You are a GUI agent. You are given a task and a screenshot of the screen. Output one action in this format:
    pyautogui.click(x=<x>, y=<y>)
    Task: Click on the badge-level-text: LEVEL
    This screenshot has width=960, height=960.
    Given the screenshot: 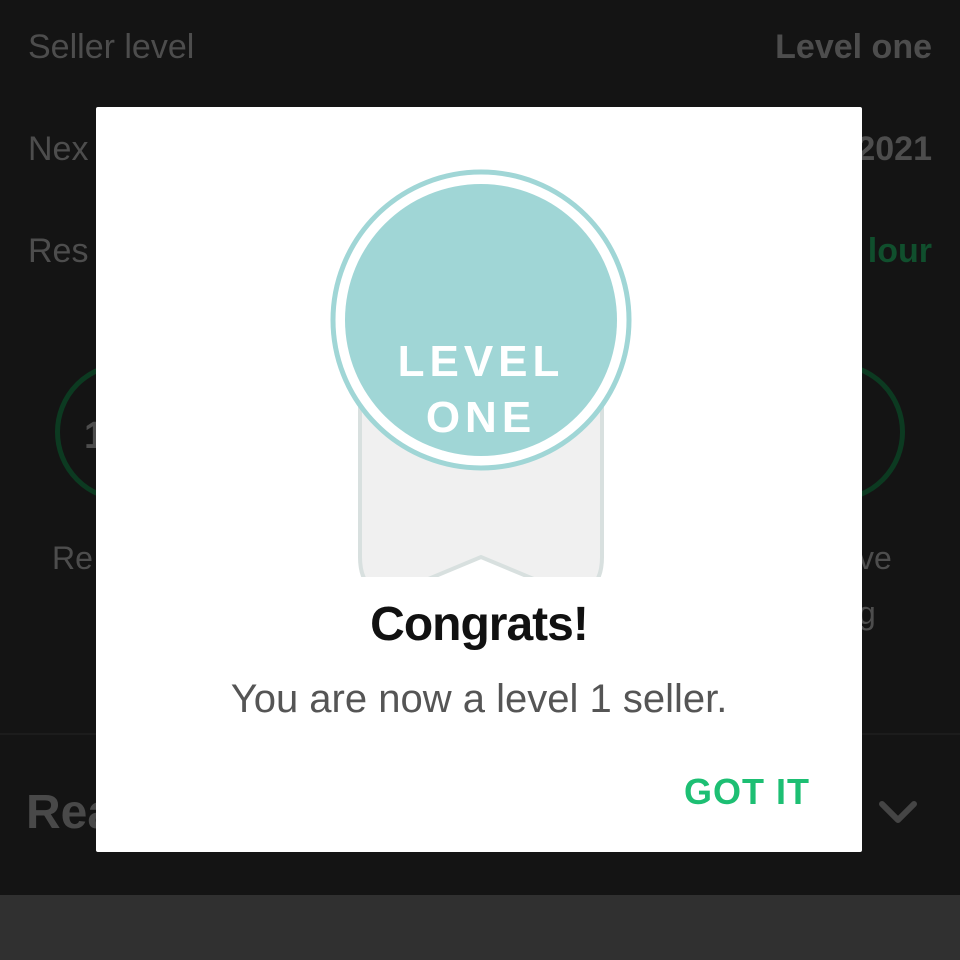 What is the action you would take?
    pyautogui.click(x=481, y=361)
    